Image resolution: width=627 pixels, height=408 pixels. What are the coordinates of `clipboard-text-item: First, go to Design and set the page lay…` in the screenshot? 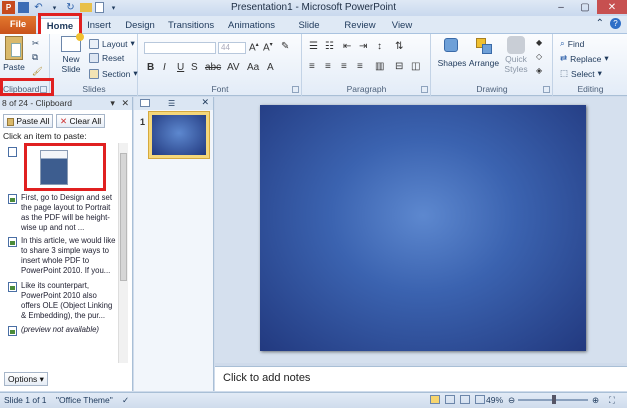 It's located at (62, 213).